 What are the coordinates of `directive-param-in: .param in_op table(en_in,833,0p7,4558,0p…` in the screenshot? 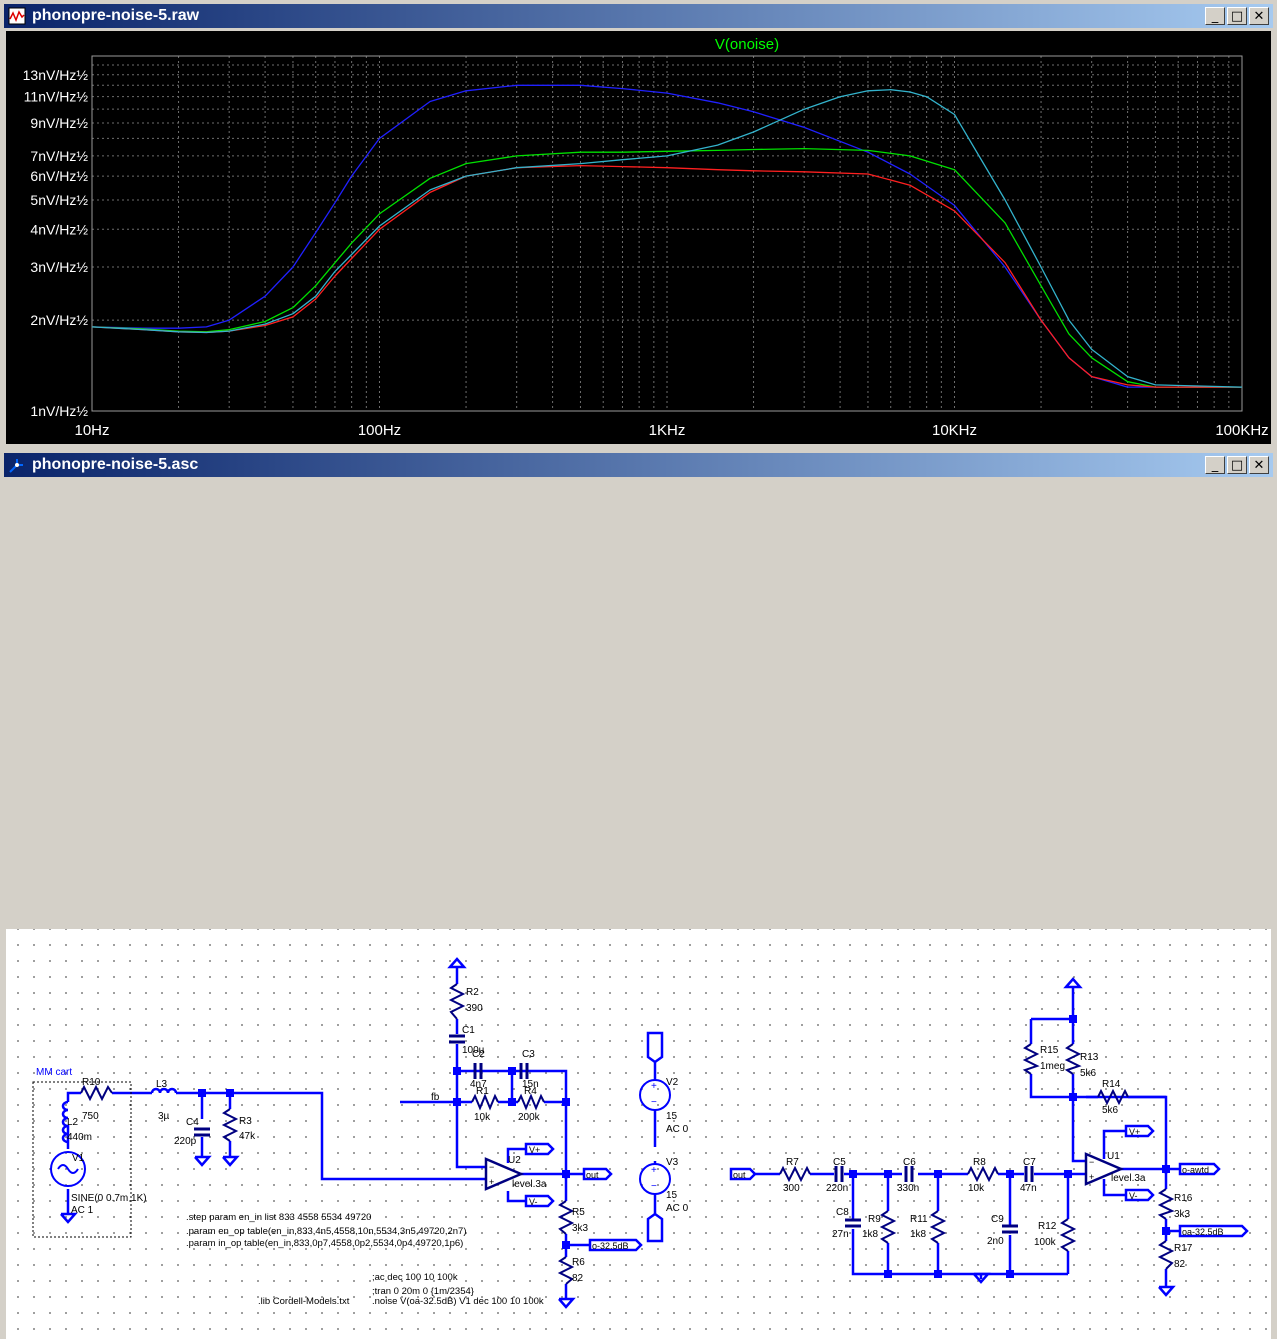 It's located at (324, 1243).